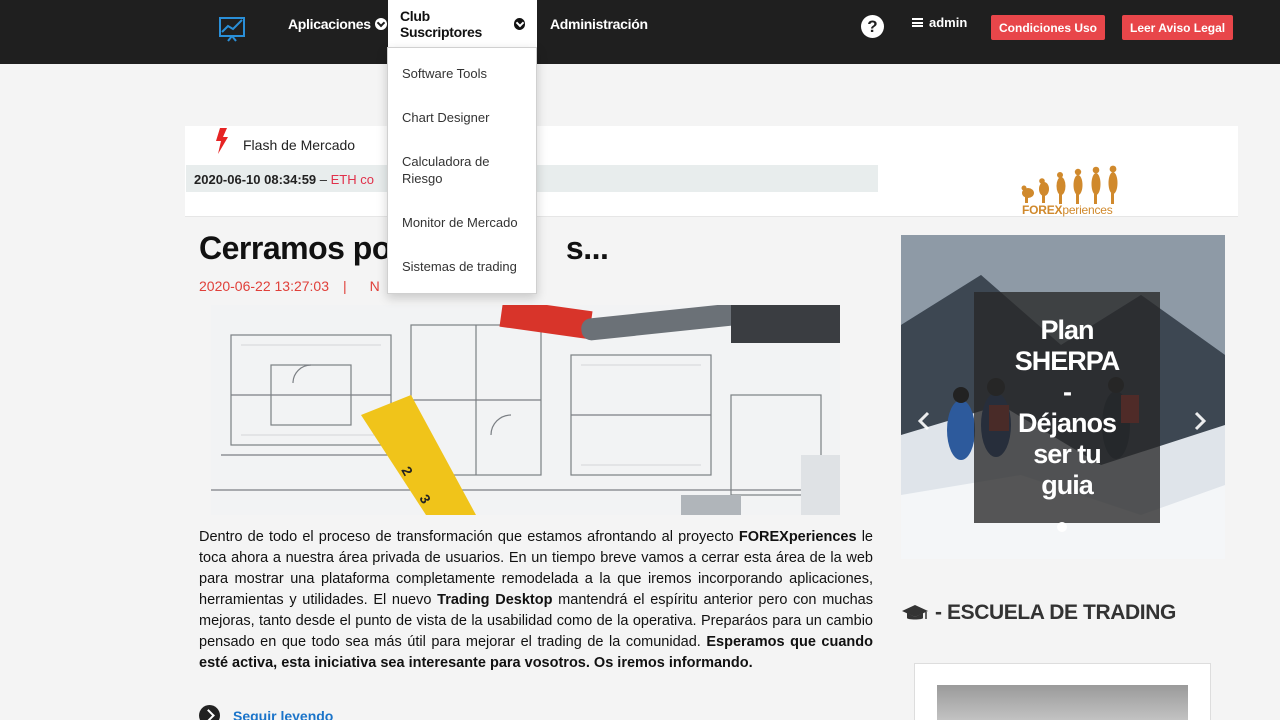 The width and height of the screenshot is (1280, 720). I want to click on article-meta-tail: N, so click(374, 286).